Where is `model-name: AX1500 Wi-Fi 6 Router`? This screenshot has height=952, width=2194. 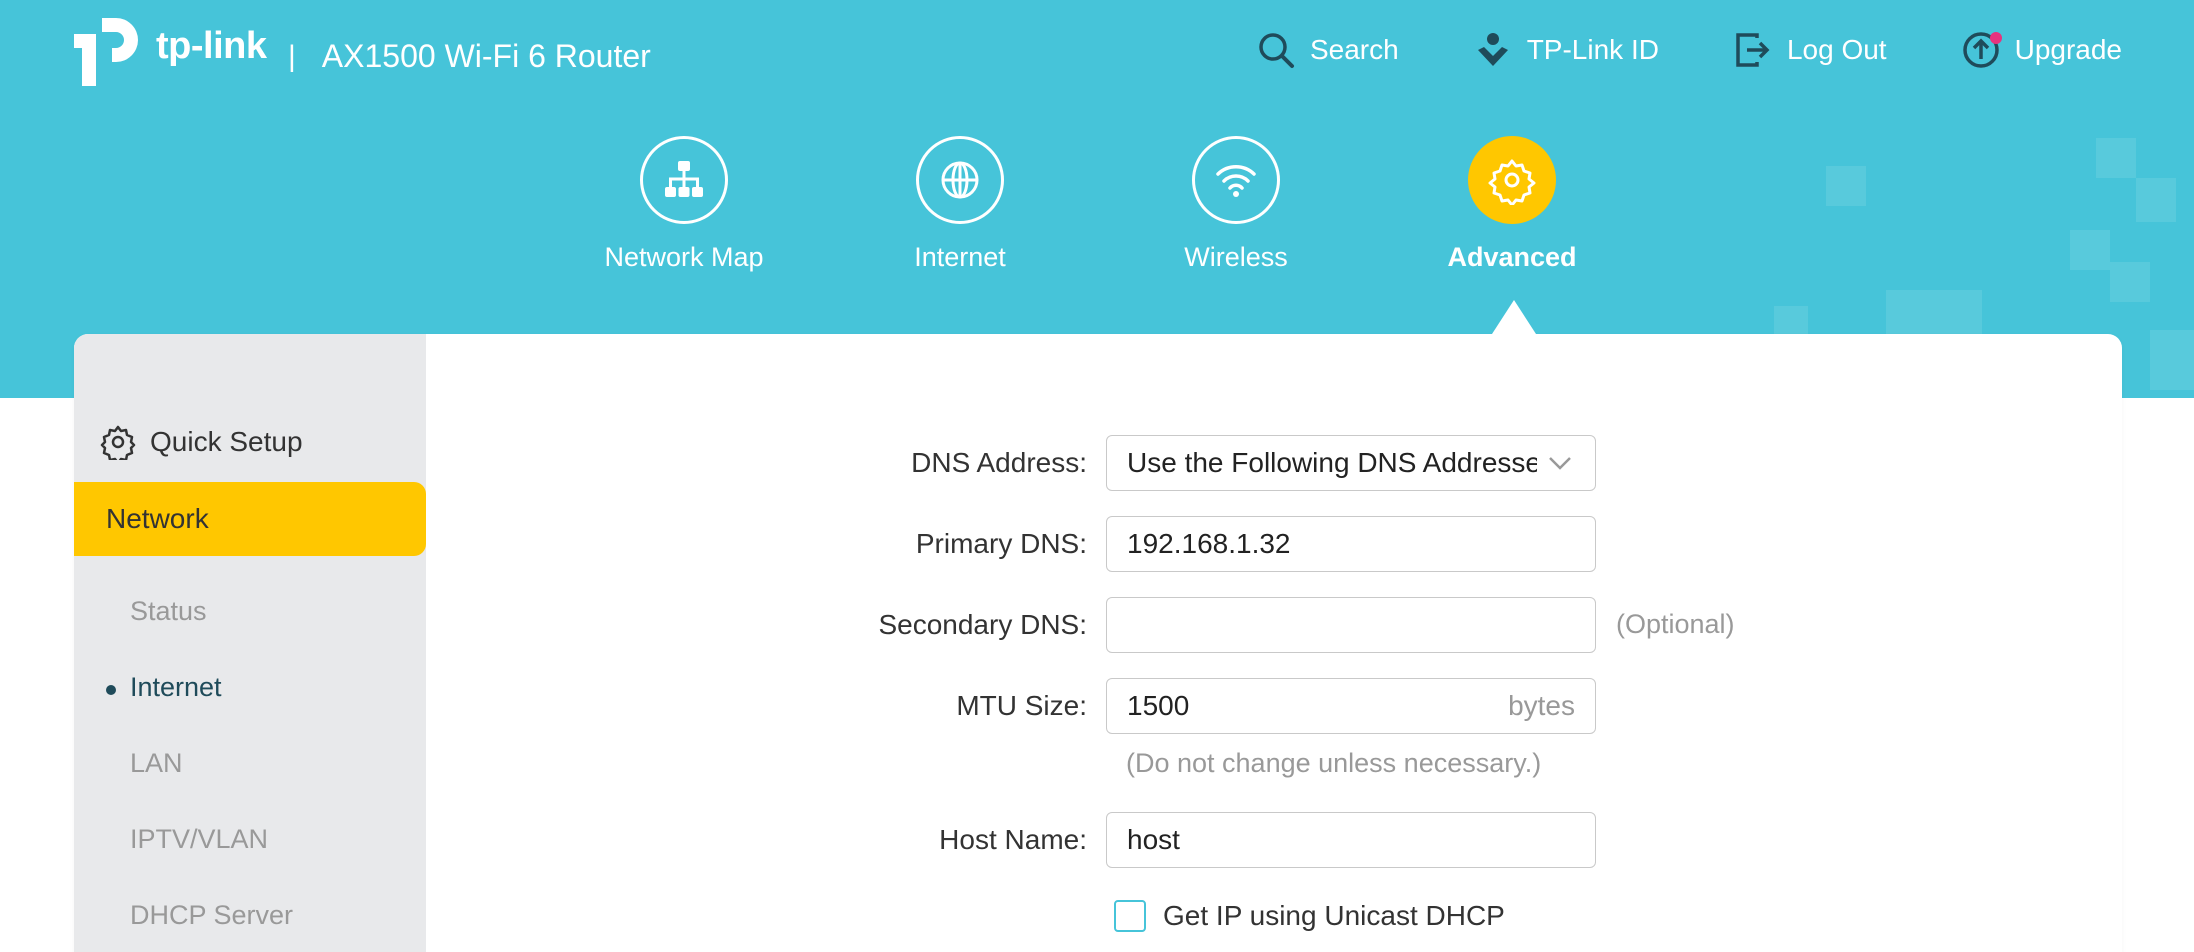
model-name: AX1500 Wi-Fi 6 Router is located at coordinates (486, 56).